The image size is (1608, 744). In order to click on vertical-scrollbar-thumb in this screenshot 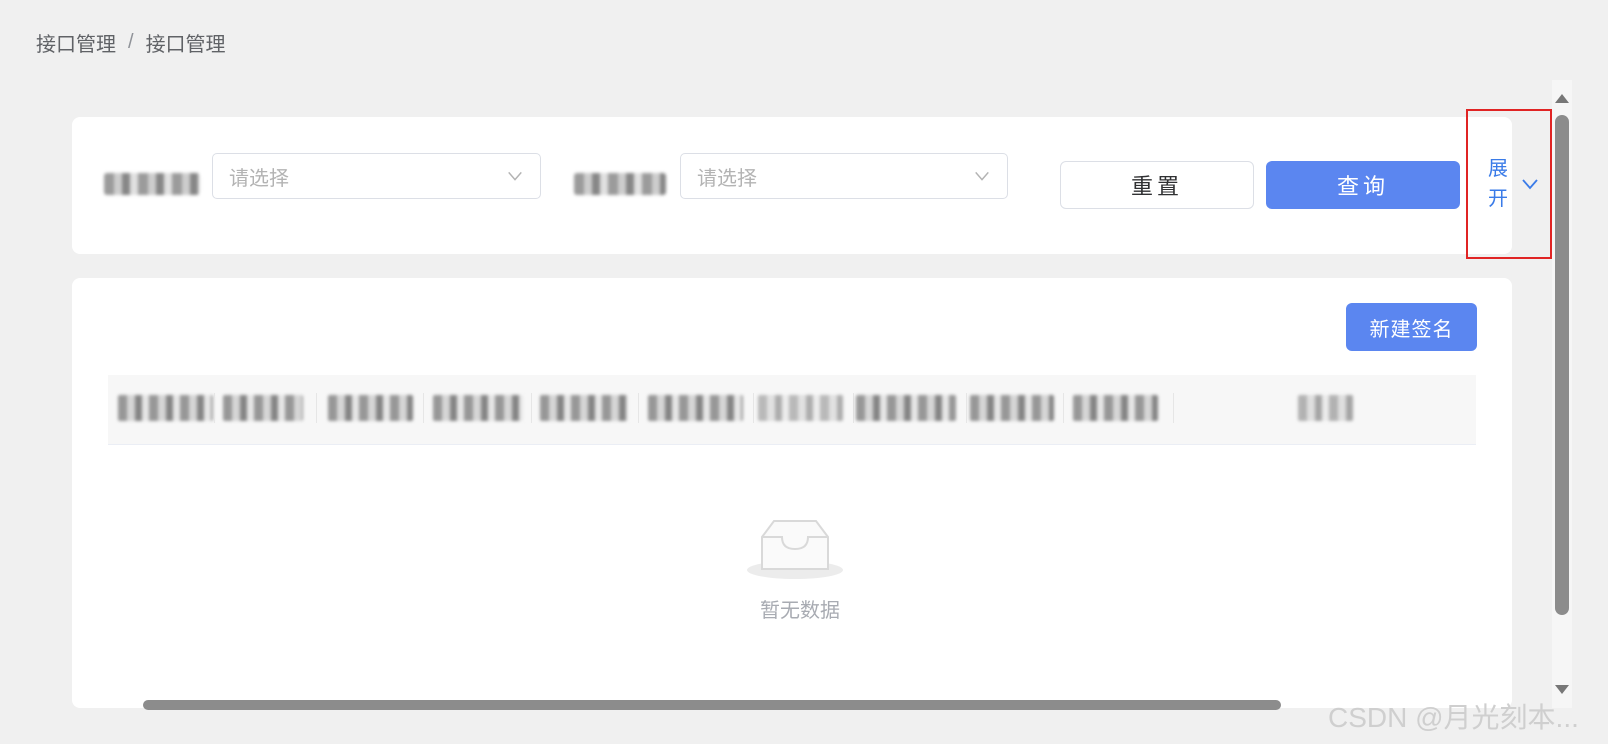, I will do `click(1562, 365)`.